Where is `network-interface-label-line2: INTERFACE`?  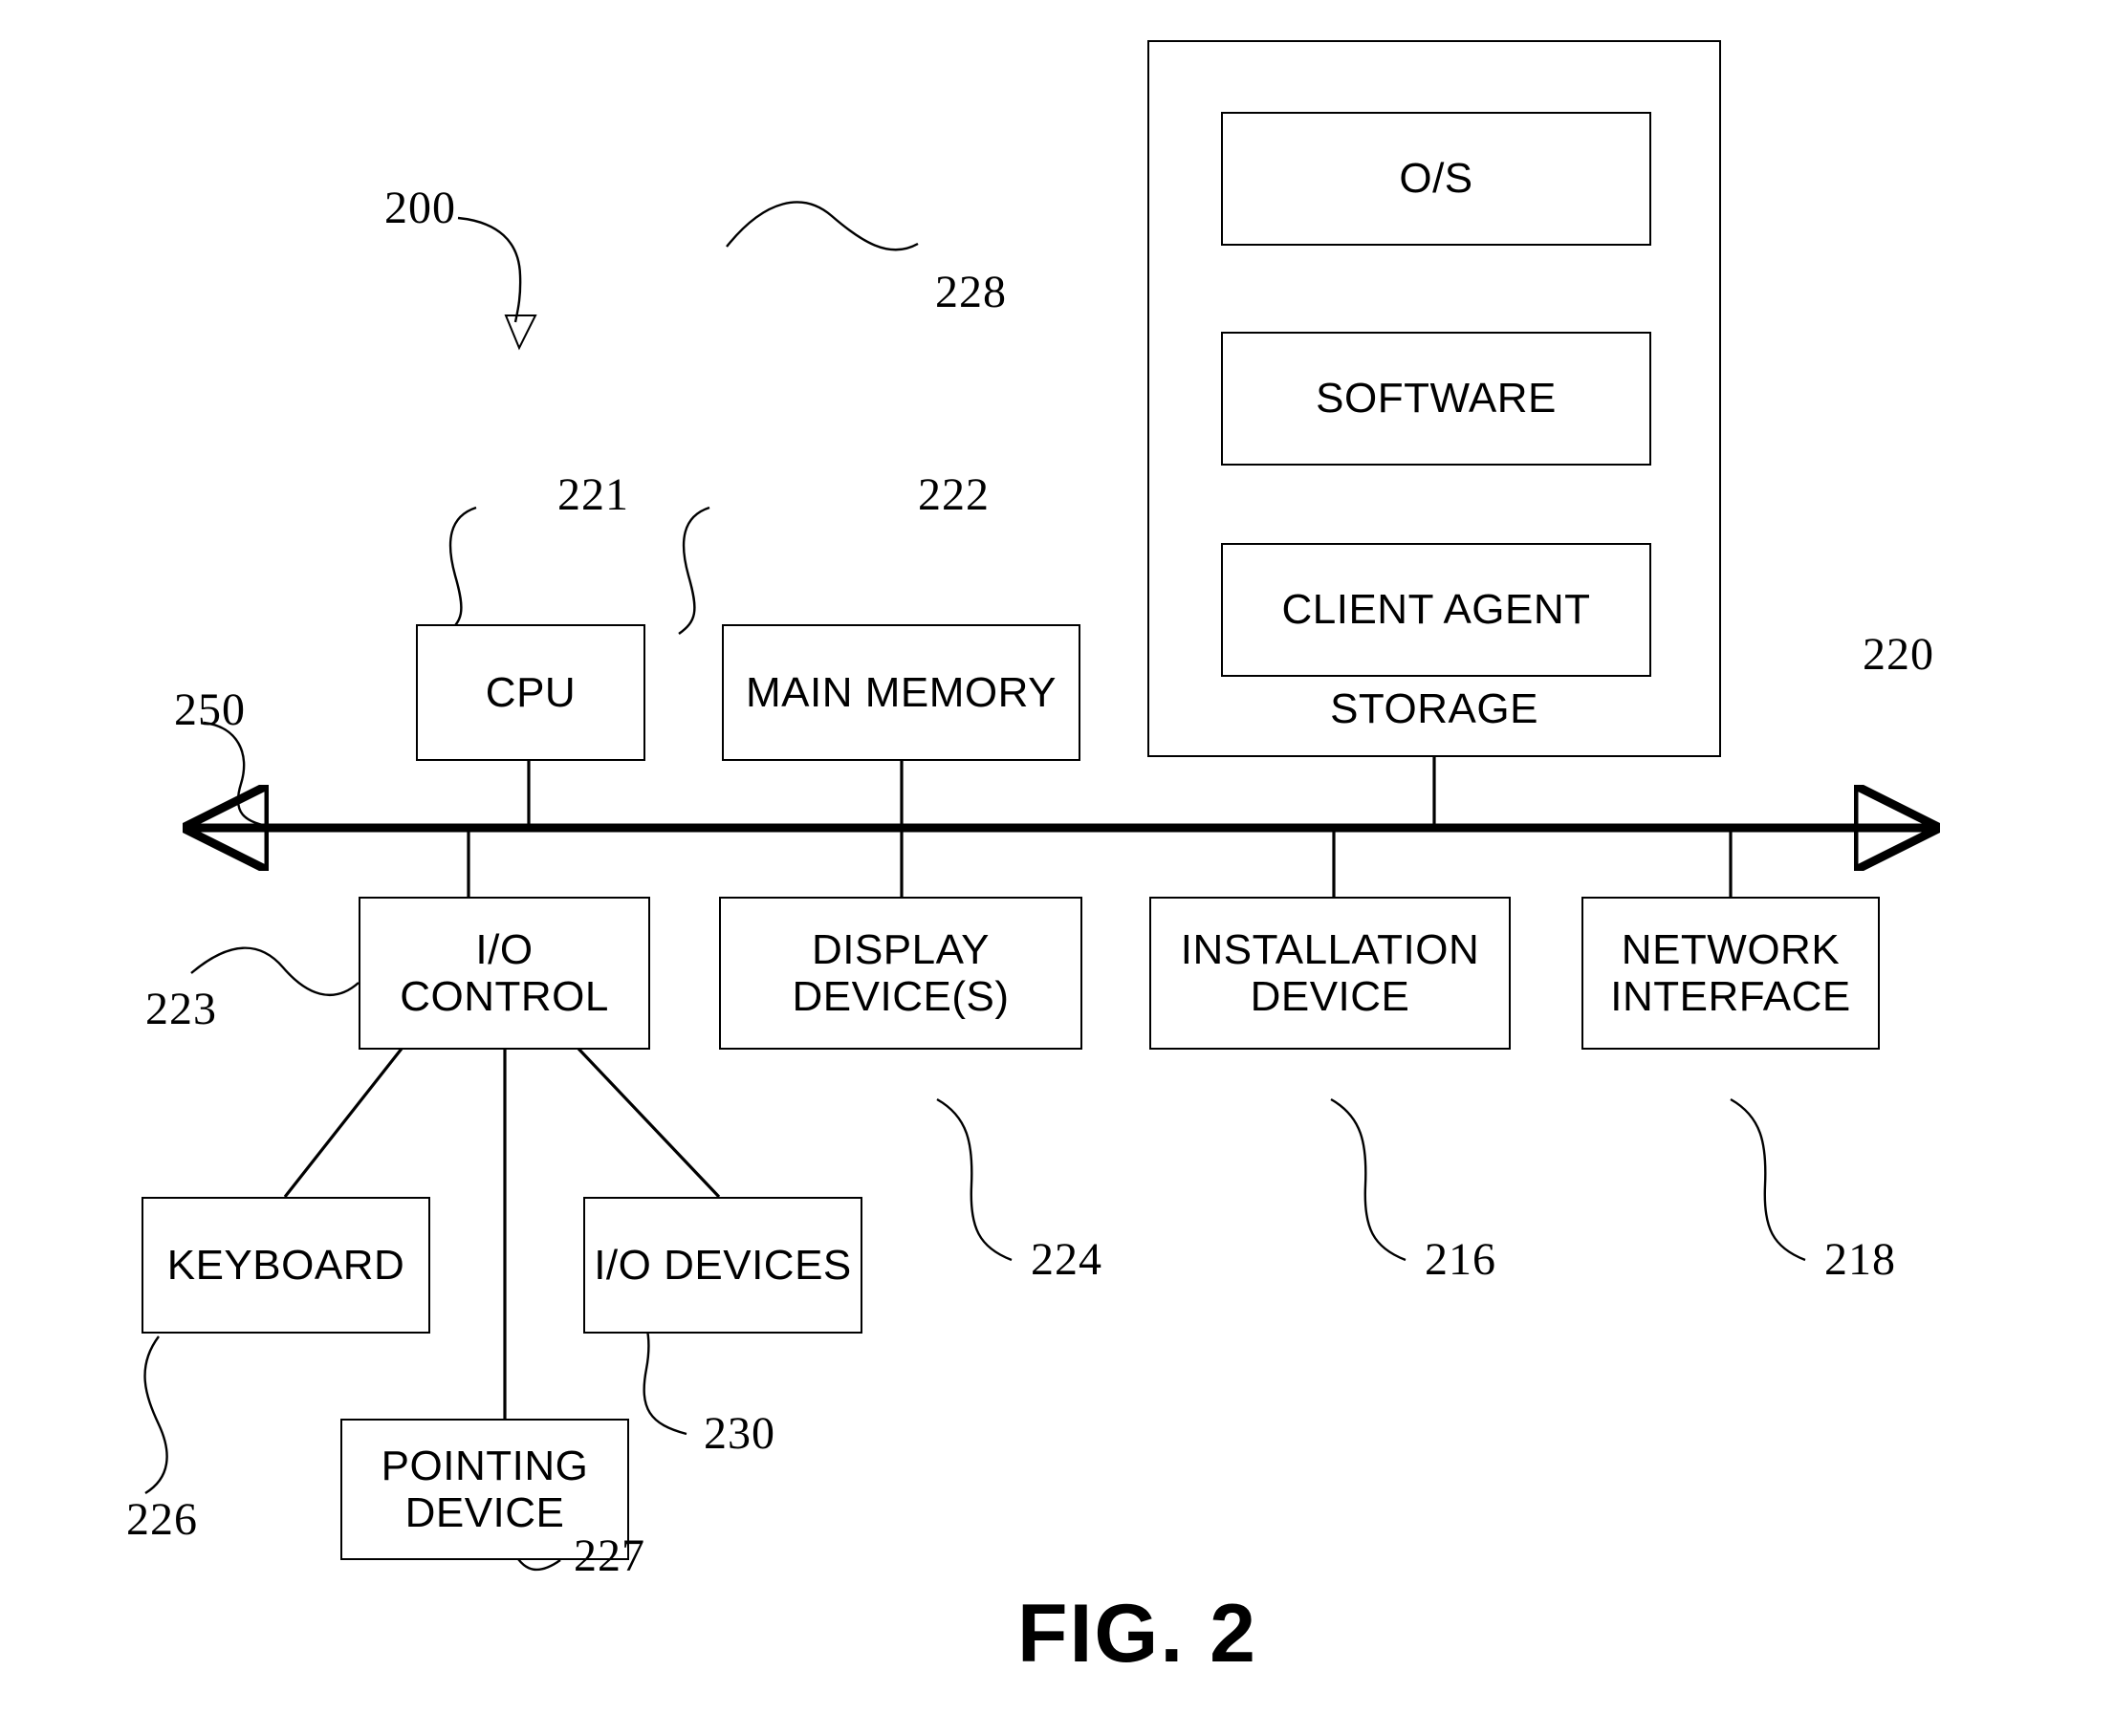
network-interface-label-line2: INTERFACE is located at coordinates (1730, 996).